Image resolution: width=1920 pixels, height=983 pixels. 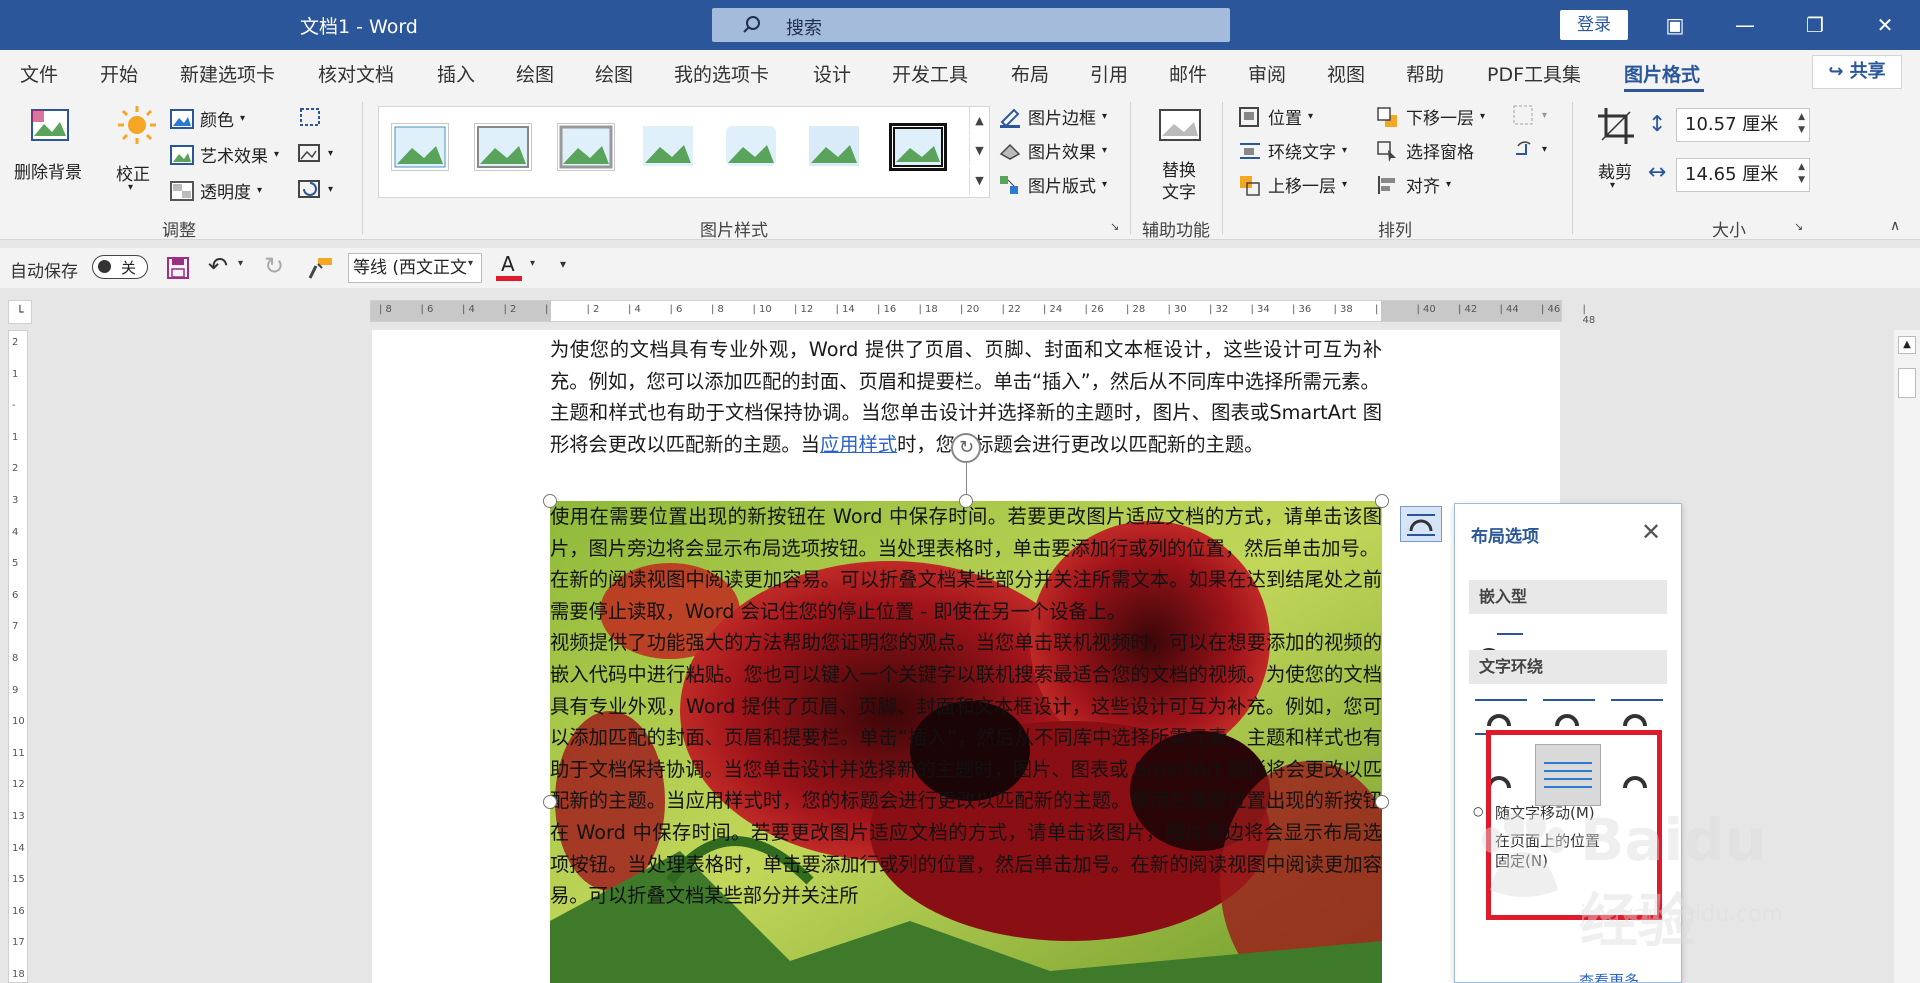 I want to click on height-input: 10.57 厘米 ▲ ▼, so click(x=1743, y=125).